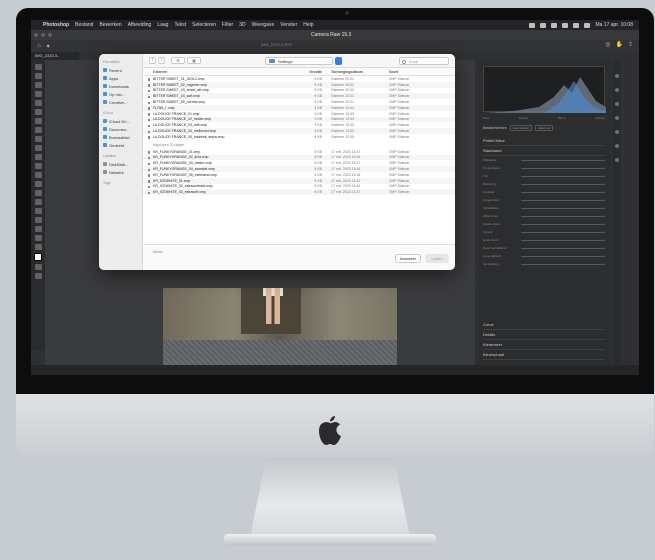  What do you see at coordinates (617, 104) in the screenshot?
I see `heal-tool-icon` at bounding box center [617, 104].